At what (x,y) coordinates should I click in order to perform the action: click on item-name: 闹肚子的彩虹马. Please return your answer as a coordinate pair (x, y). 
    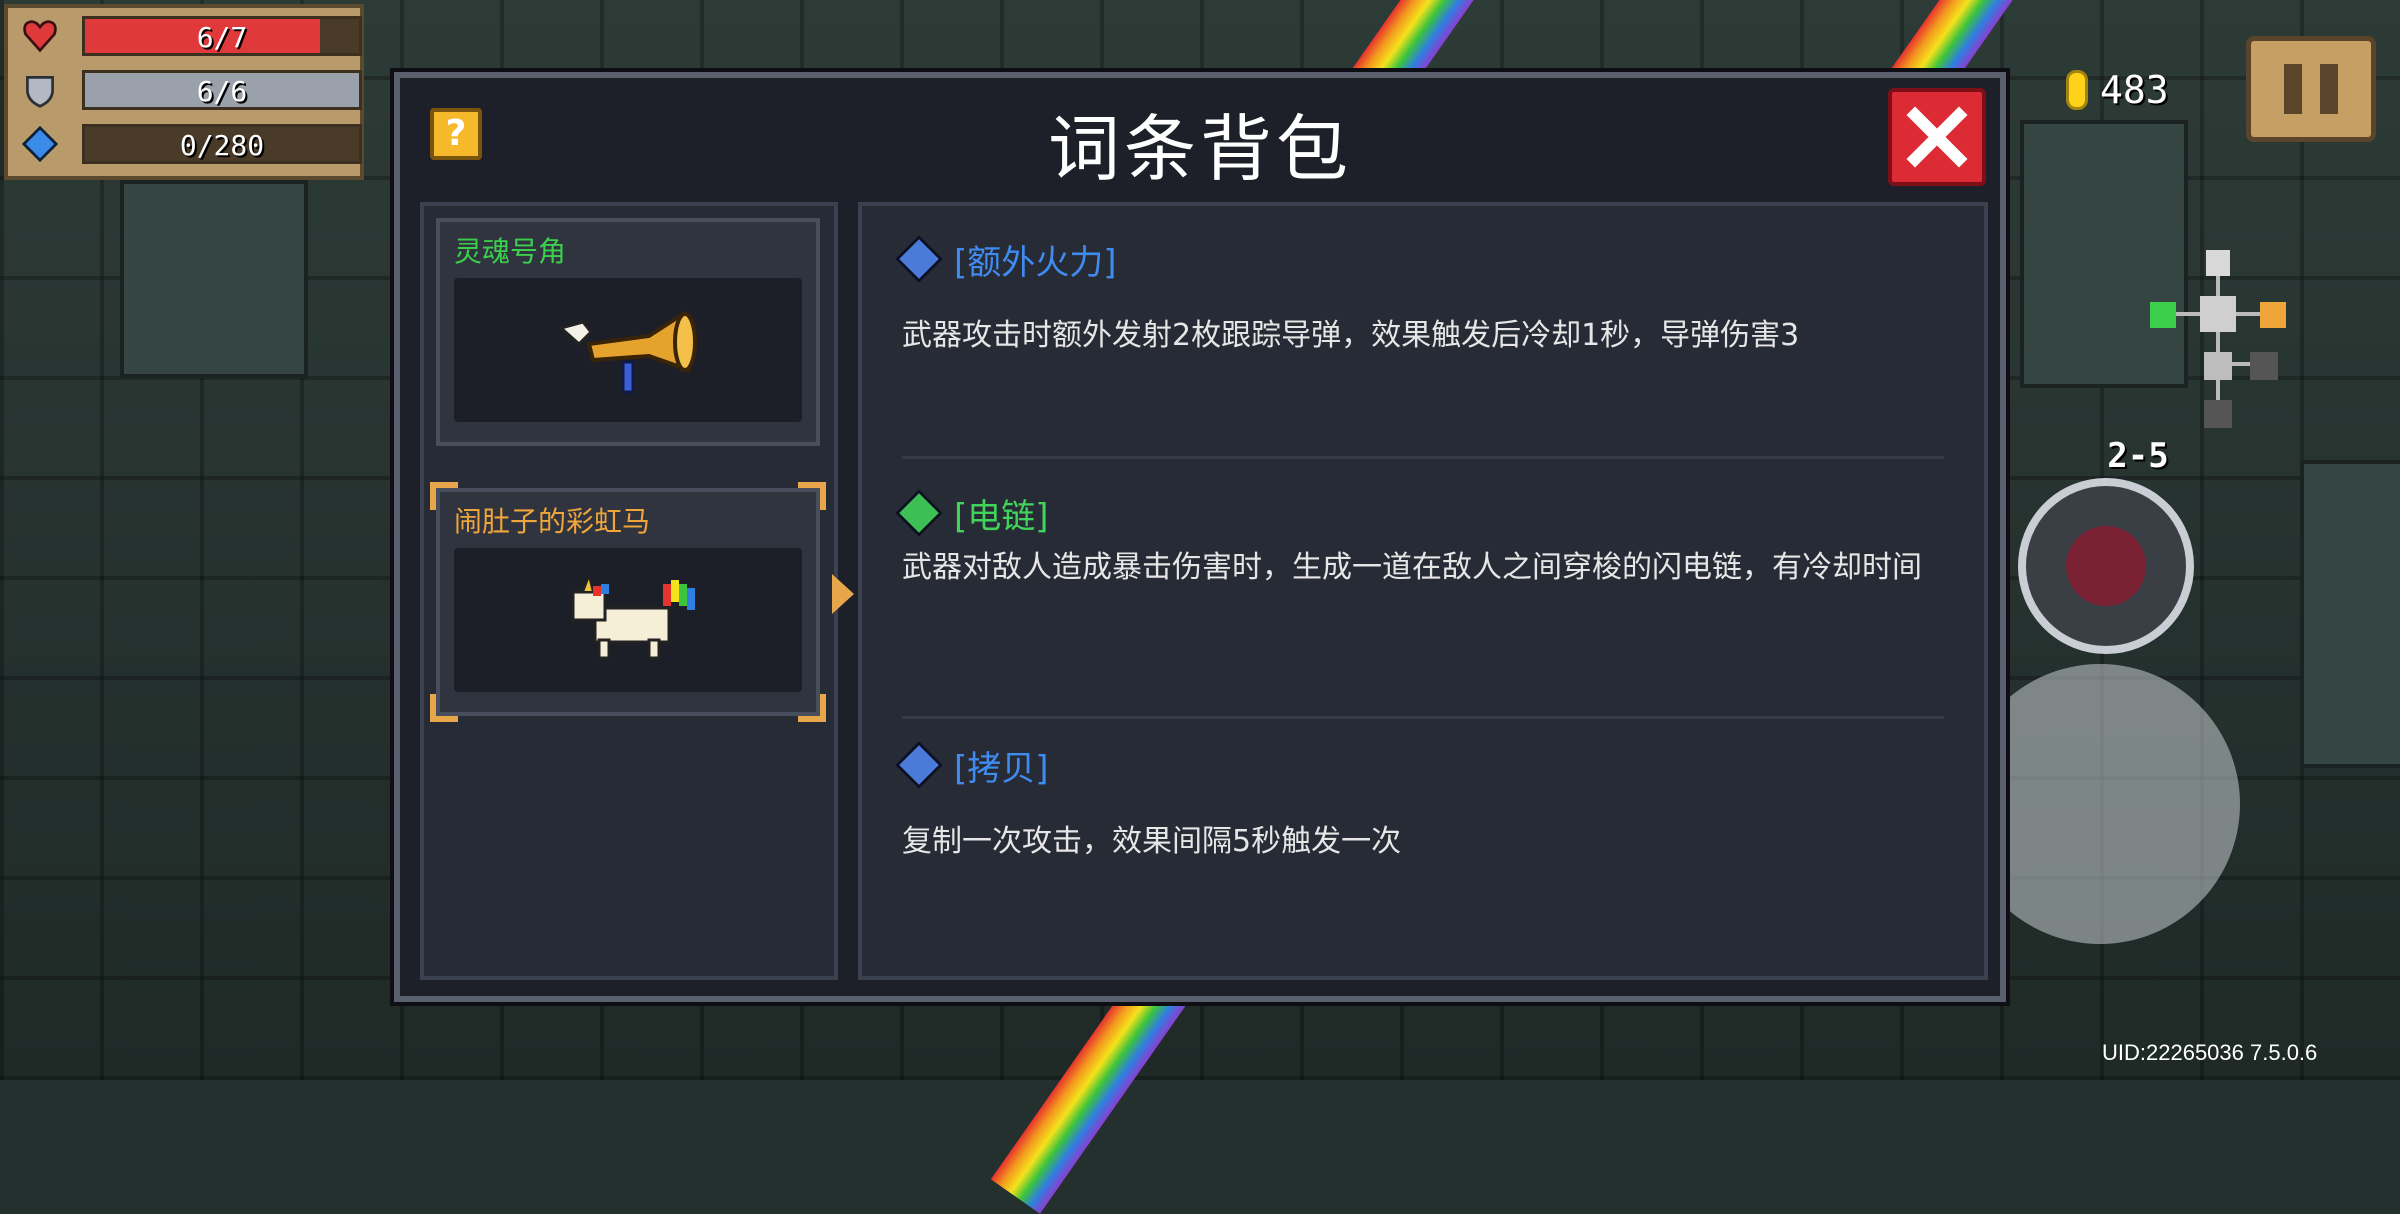
    Looking at the image, I should click on (552, 521).